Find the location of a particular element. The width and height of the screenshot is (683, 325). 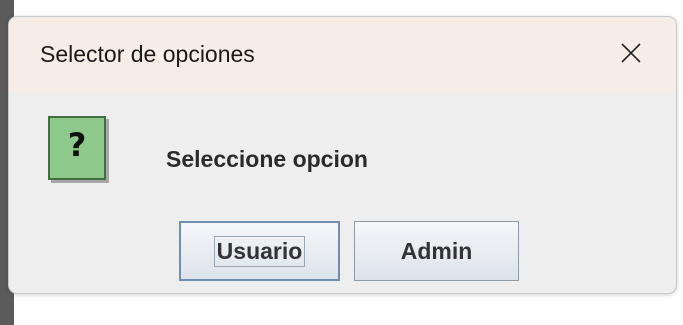

dialog-message: Seleccione opcion is located at coordinates (267, 159).